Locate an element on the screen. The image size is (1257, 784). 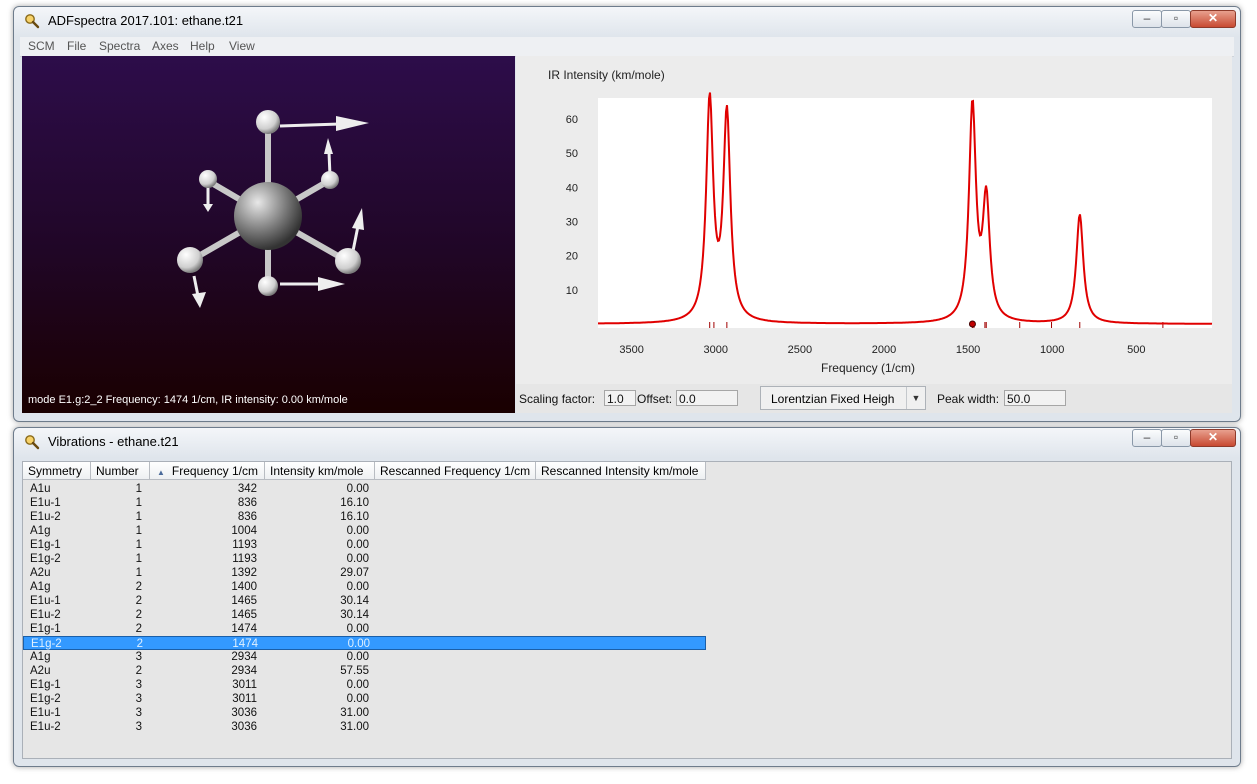
main-titlebar: ADFspectra 2017.101: ethane.t21 ‒ ▫ ✕ is located at coordinates (627, 21).